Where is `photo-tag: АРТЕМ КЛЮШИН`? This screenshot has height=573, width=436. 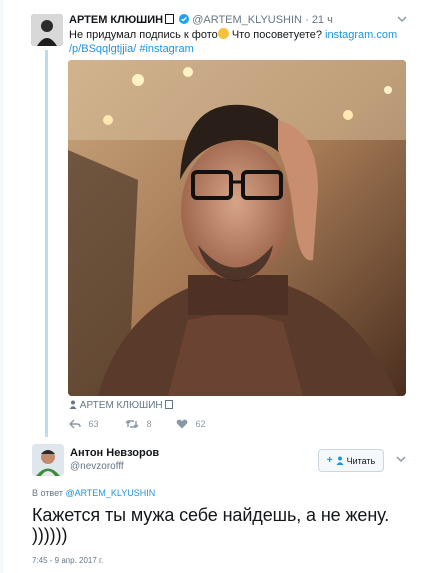
photo-tag: АРТЕМ КЛЮШИН is located at coordinates (121, 405).